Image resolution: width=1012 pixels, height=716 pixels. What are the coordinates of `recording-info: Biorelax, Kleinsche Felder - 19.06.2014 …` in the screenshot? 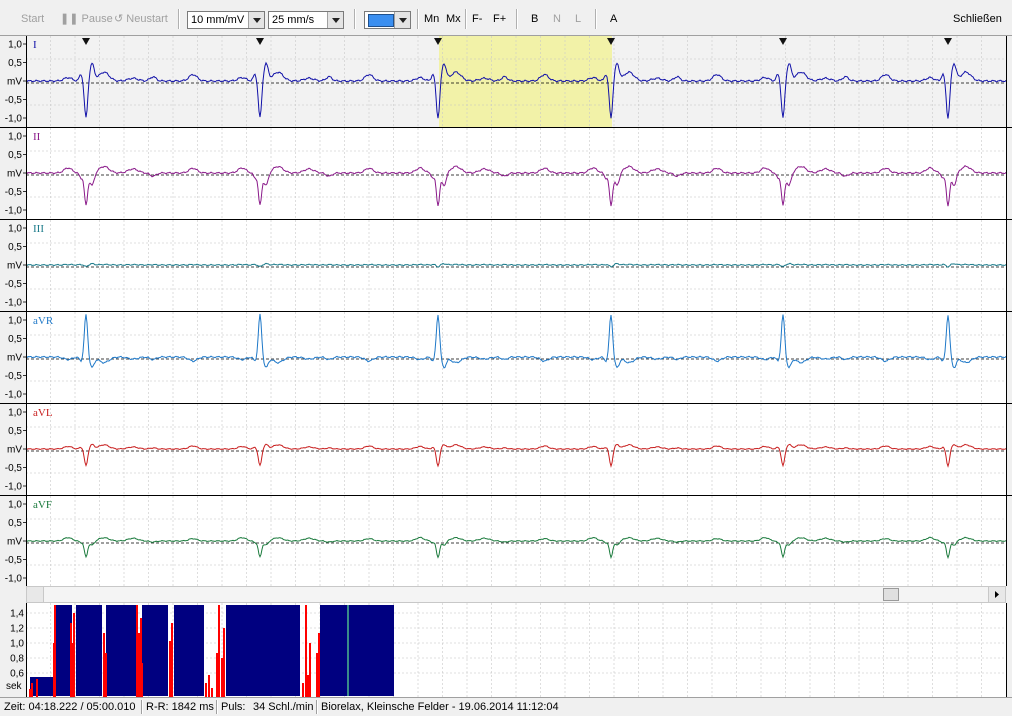 It's located at (440, 707).